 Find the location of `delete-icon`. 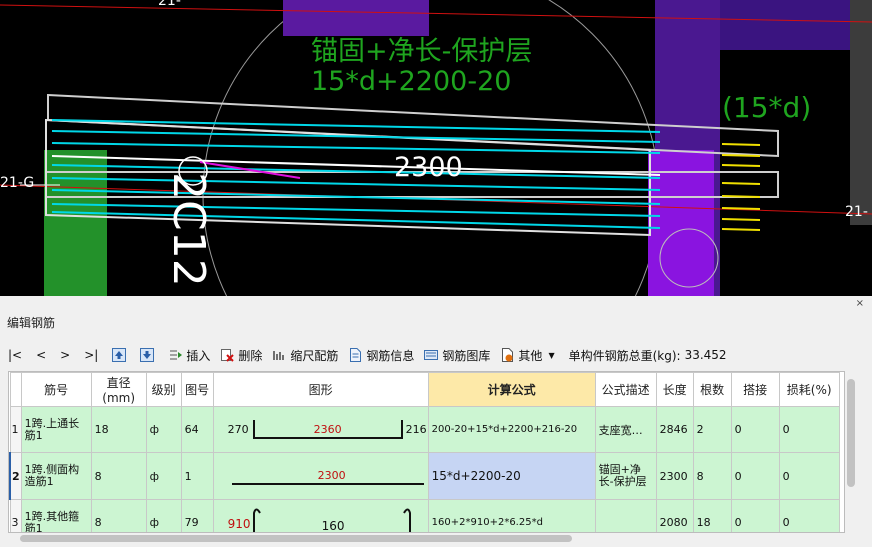

delete-icon is located at coordinates (227, 355).